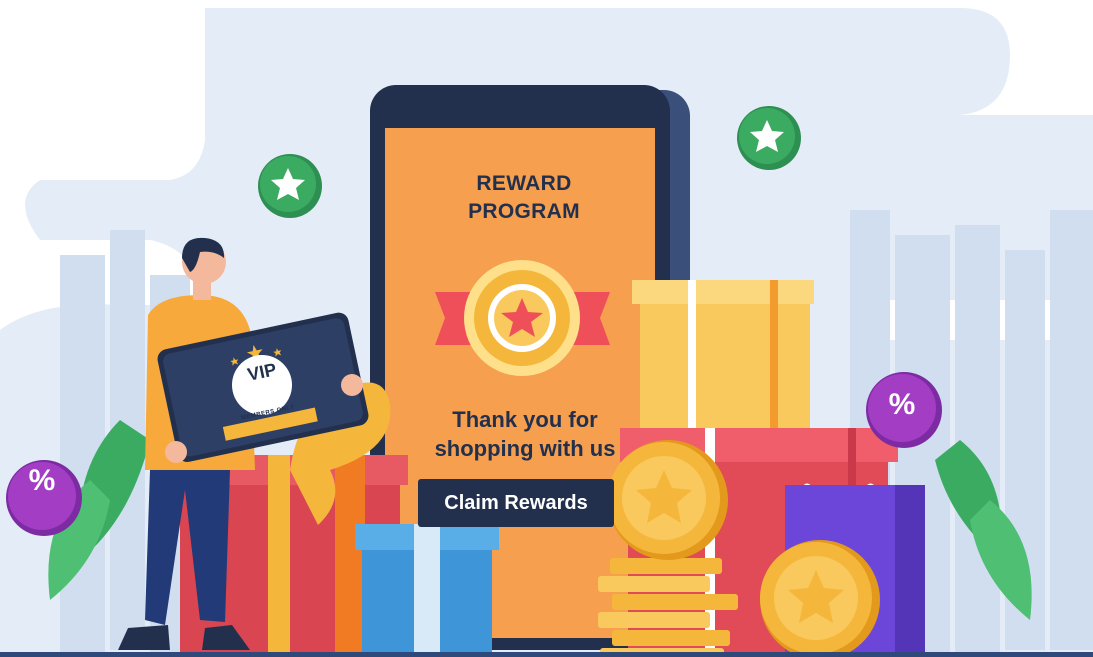 The width and height of the screenshot is (1093, 657). I want to click on coin-stack, so click(668, 607).